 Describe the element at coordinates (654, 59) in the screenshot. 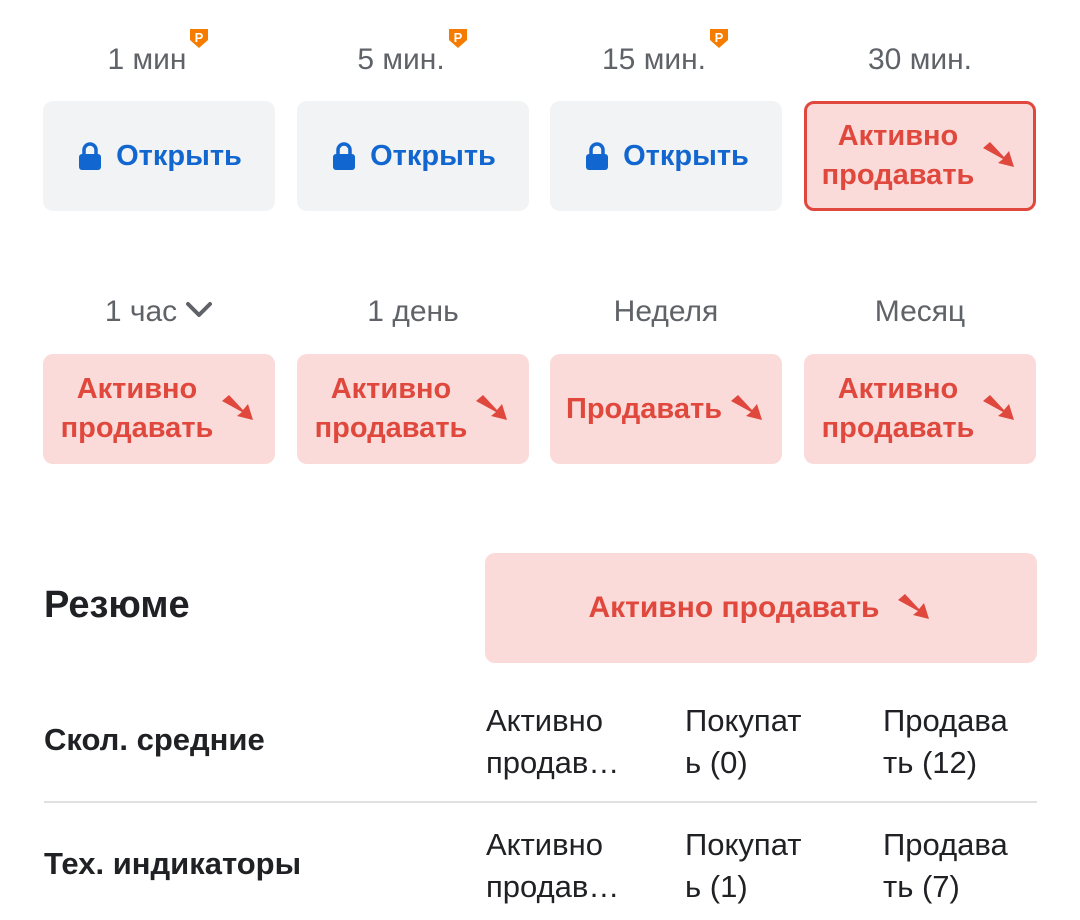

I see `timeframe-label-text: 15 мин.` at that location.